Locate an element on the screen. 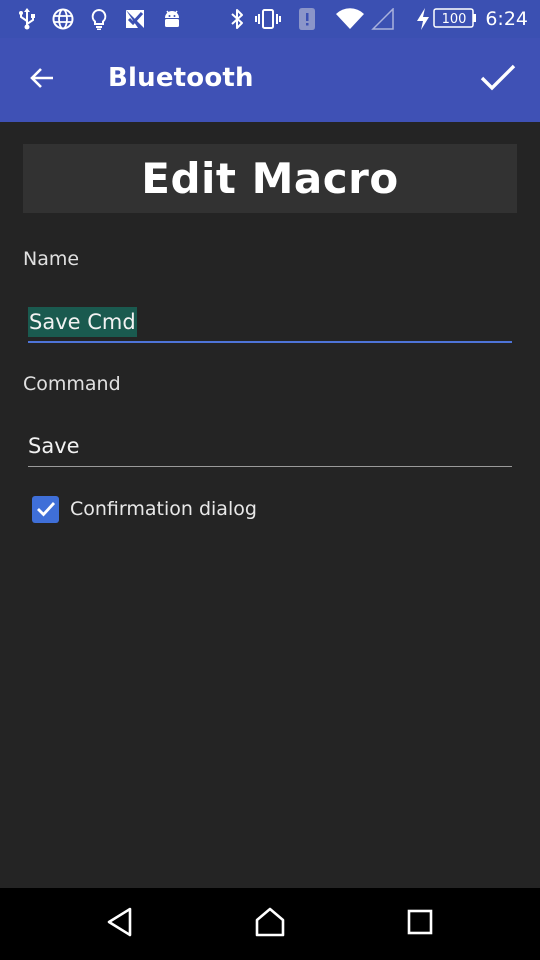 Image resolution: width=540 pixels, height=960 pixels. bluetooth-icon is located at coordinates (237, 19).